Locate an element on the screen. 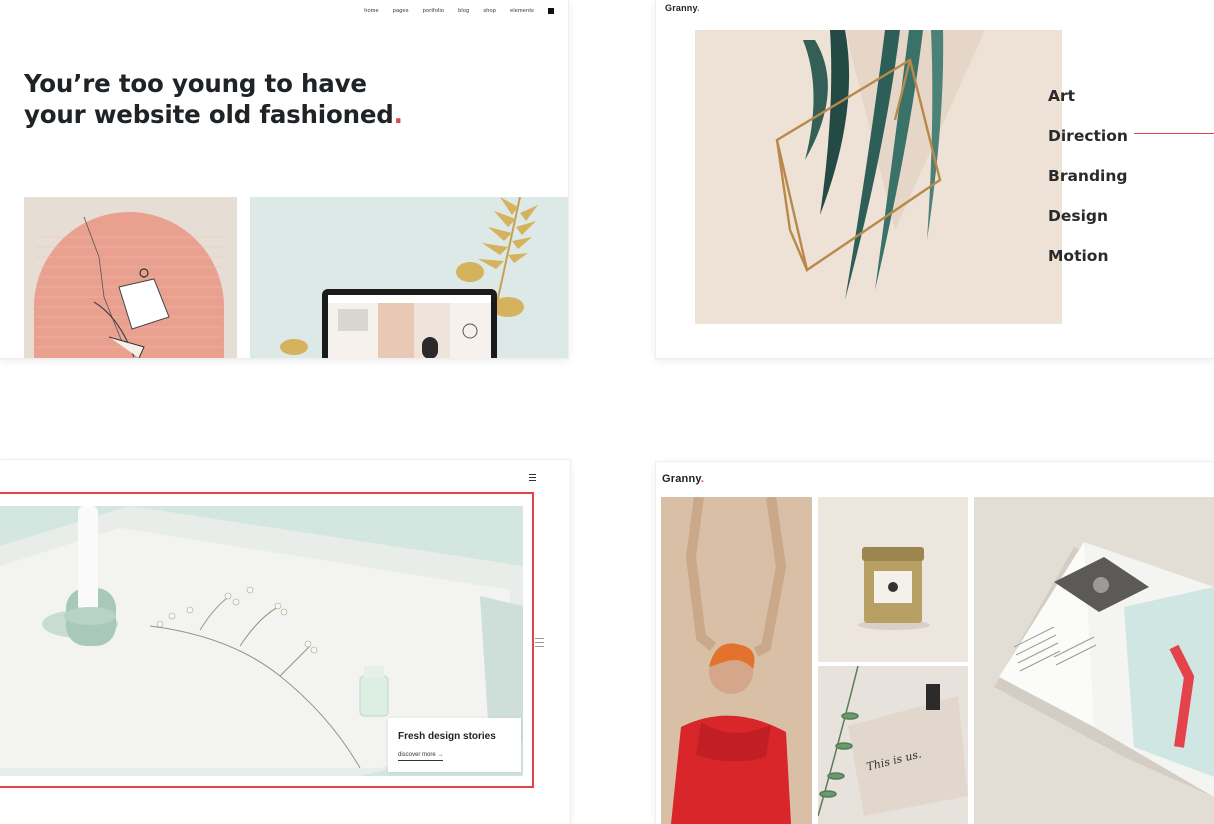 This screenshot has width=1214, height=824. nav-item-pages: pages is located at coordinates (401, 11).